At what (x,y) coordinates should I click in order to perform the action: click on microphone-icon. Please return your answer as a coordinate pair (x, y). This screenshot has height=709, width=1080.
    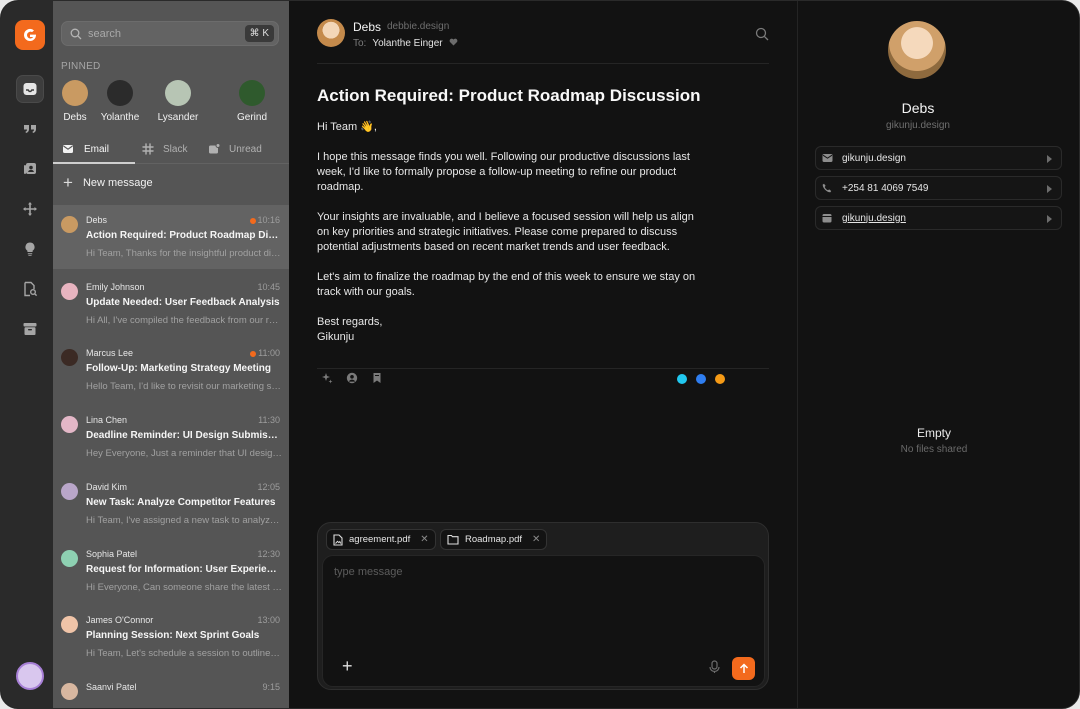
    Looking at the image, I should click on (714, 666).